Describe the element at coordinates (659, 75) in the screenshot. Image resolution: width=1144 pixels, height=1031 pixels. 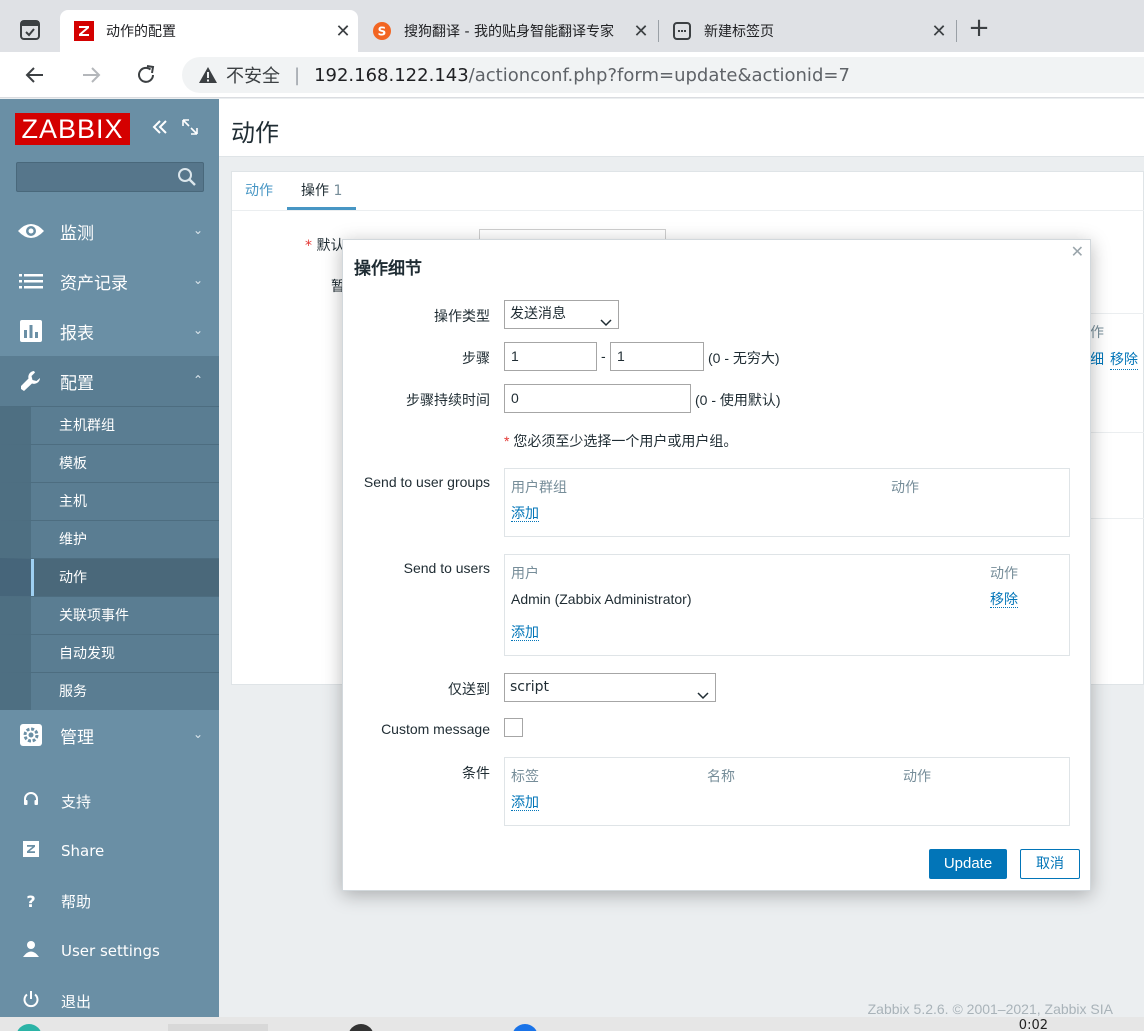
I see `url-path: /actionconf.php?form=update&actionid=7` at that location.